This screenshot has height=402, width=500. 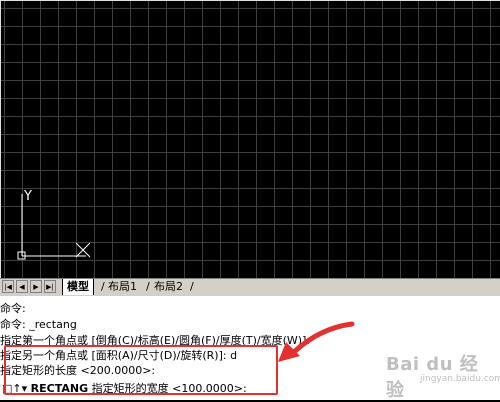 I want to click on drawing-left-border, so click(x=0, y=139).